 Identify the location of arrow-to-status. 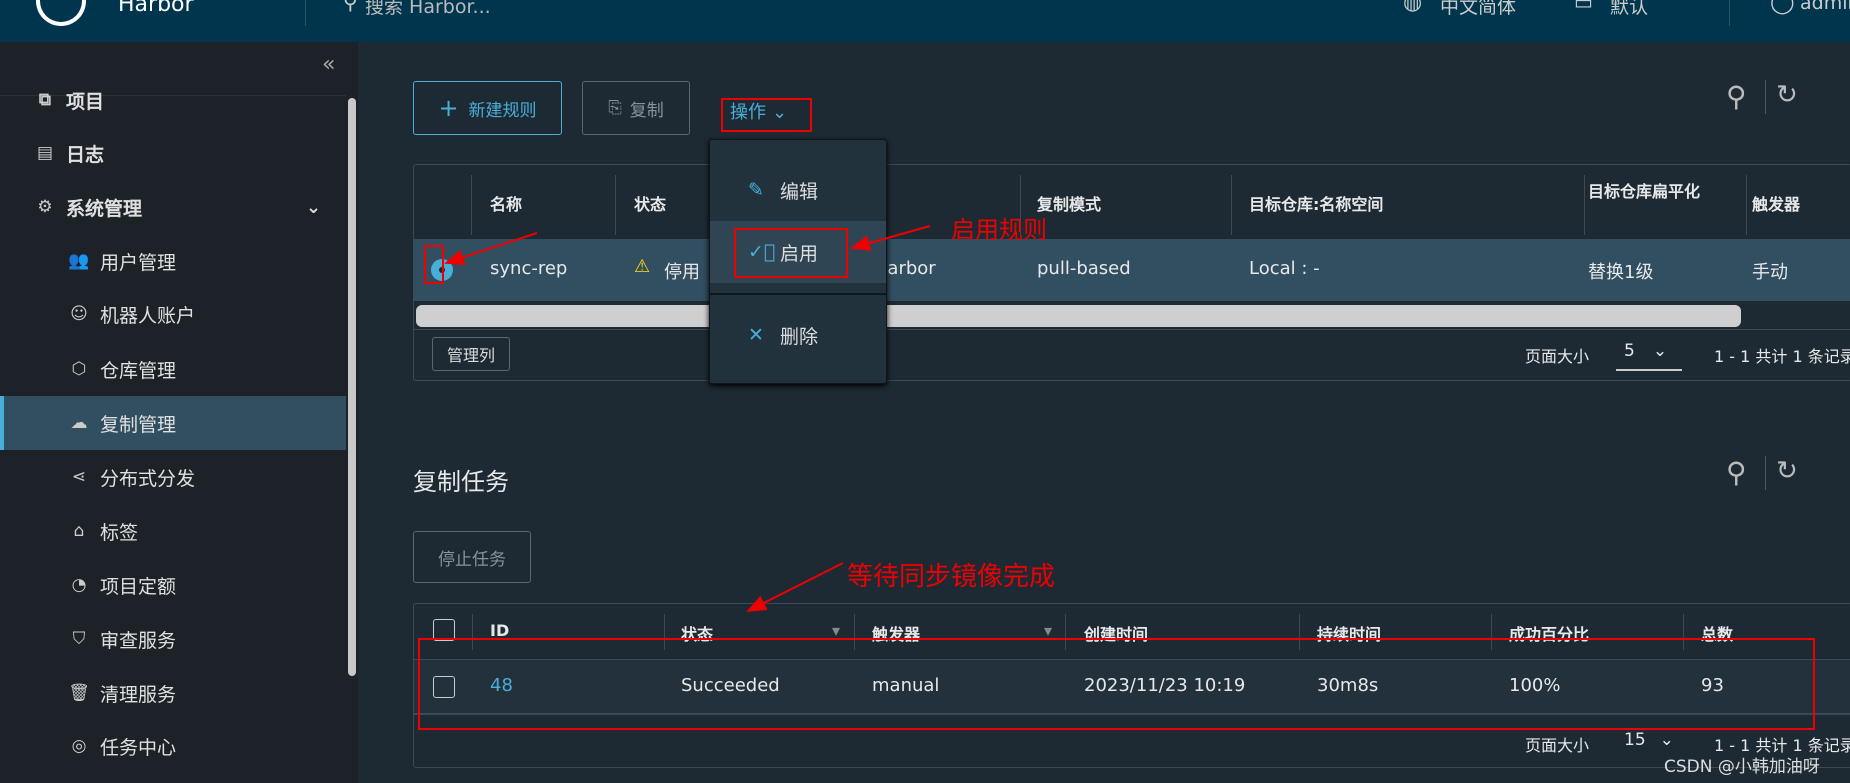
(795, 587).